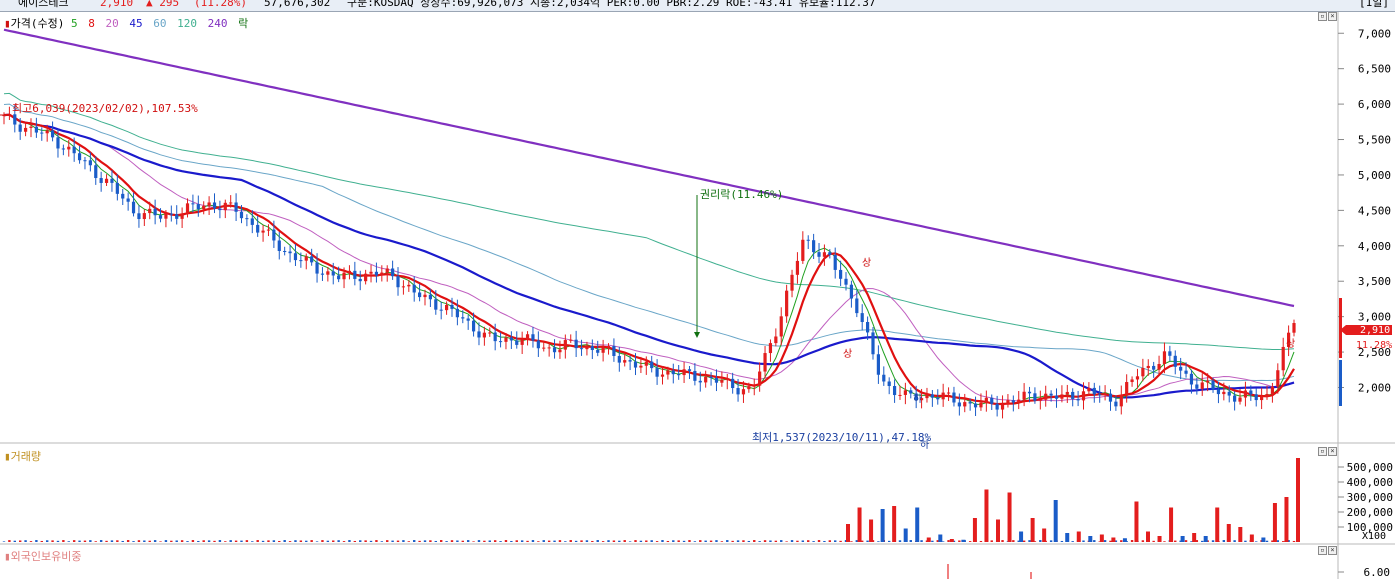 The width and height of the screenshot is (1395, 582). I want to click on stock-name: 에이스테크, so click(43, 4).